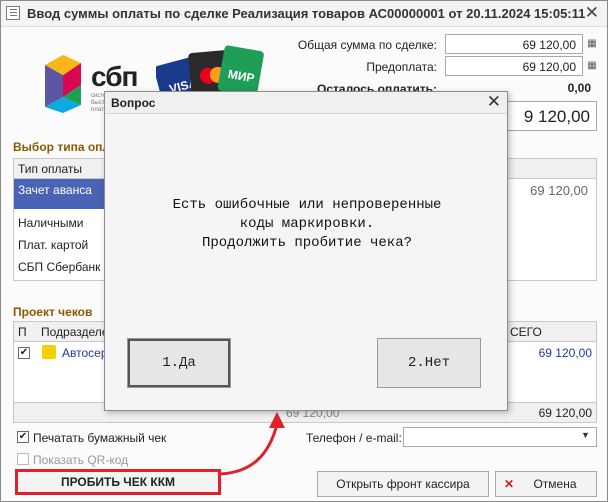 The image size is (608, 502). Describe the element at coordinates (59, 267) in the screenshot. I see `payment-row-sbp: СБП Сбербанк` at that location.